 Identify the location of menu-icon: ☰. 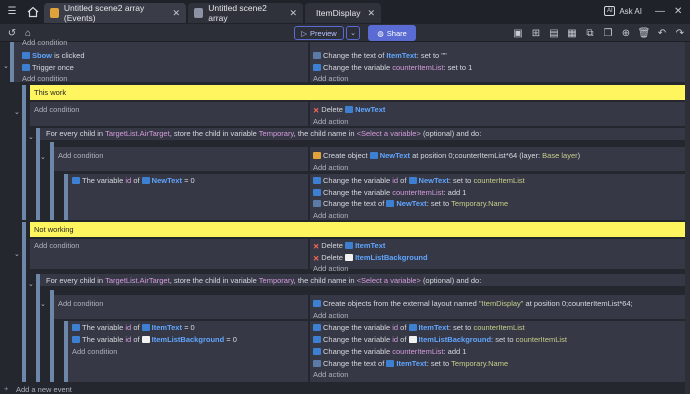
(12, 11).